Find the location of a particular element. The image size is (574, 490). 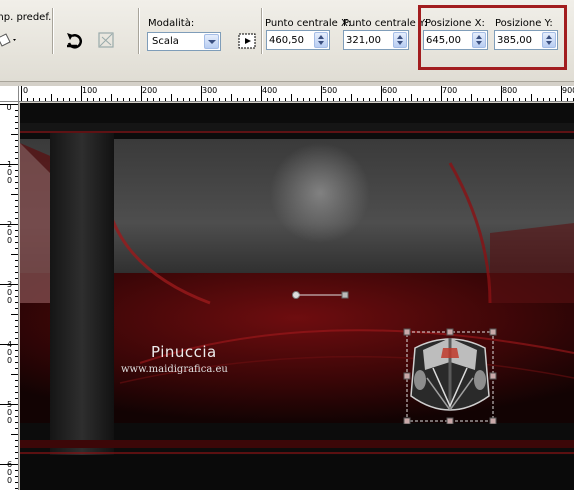

center-point-button is located at coordinates (248, 42).